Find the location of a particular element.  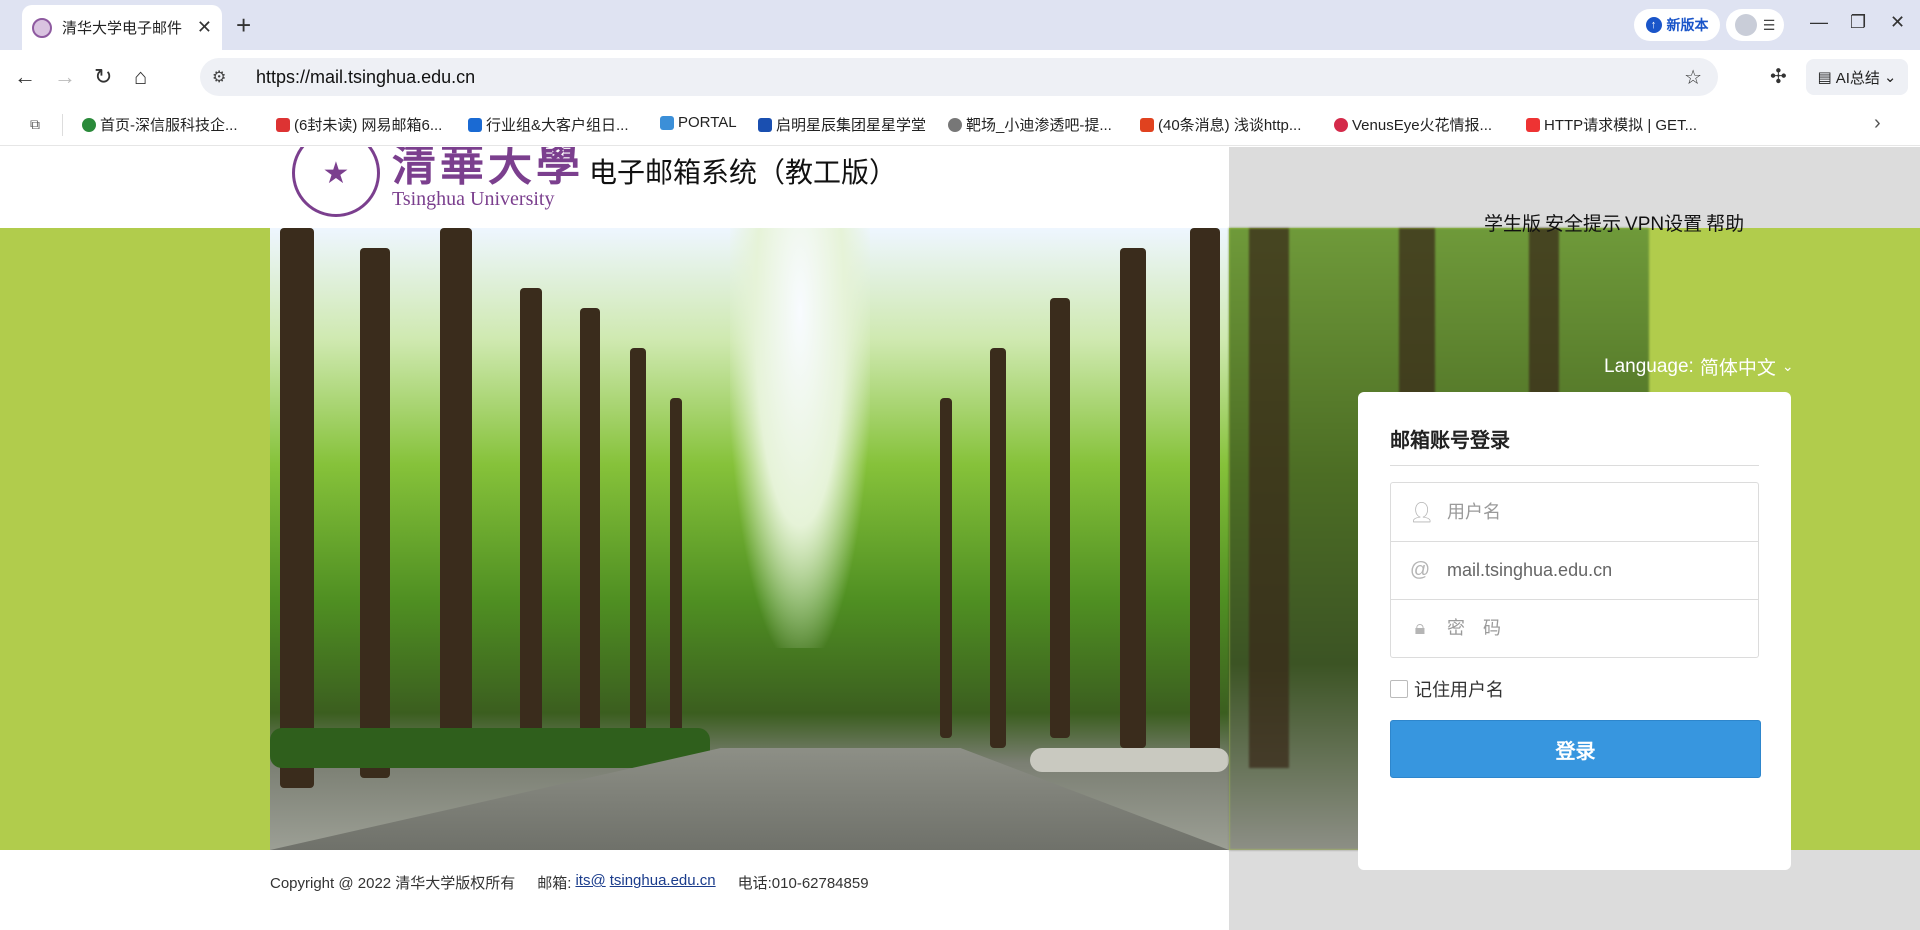

hedge is located at coordinates (490, 748).